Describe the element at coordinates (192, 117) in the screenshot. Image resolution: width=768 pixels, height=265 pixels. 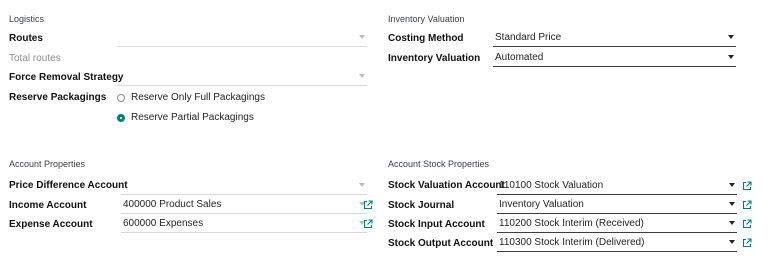
I see `radio-label: Reserve Partial Packagings` at that location.